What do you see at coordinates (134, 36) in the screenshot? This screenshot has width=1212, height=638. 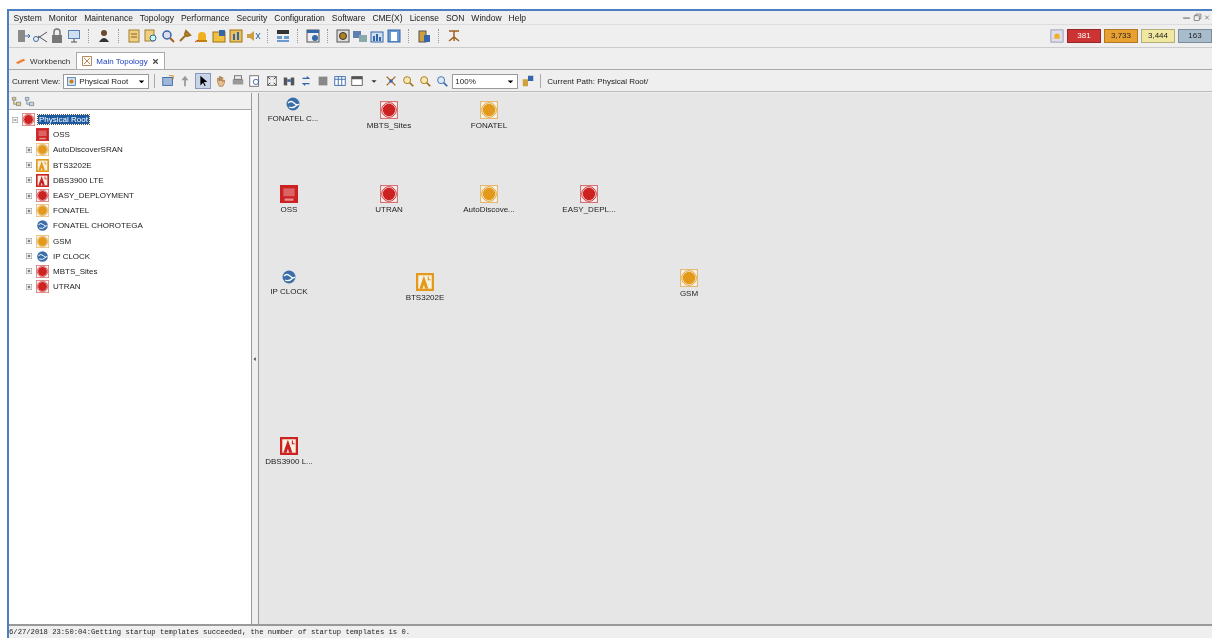 I see `document-icon` at bounding box center [134, 36].